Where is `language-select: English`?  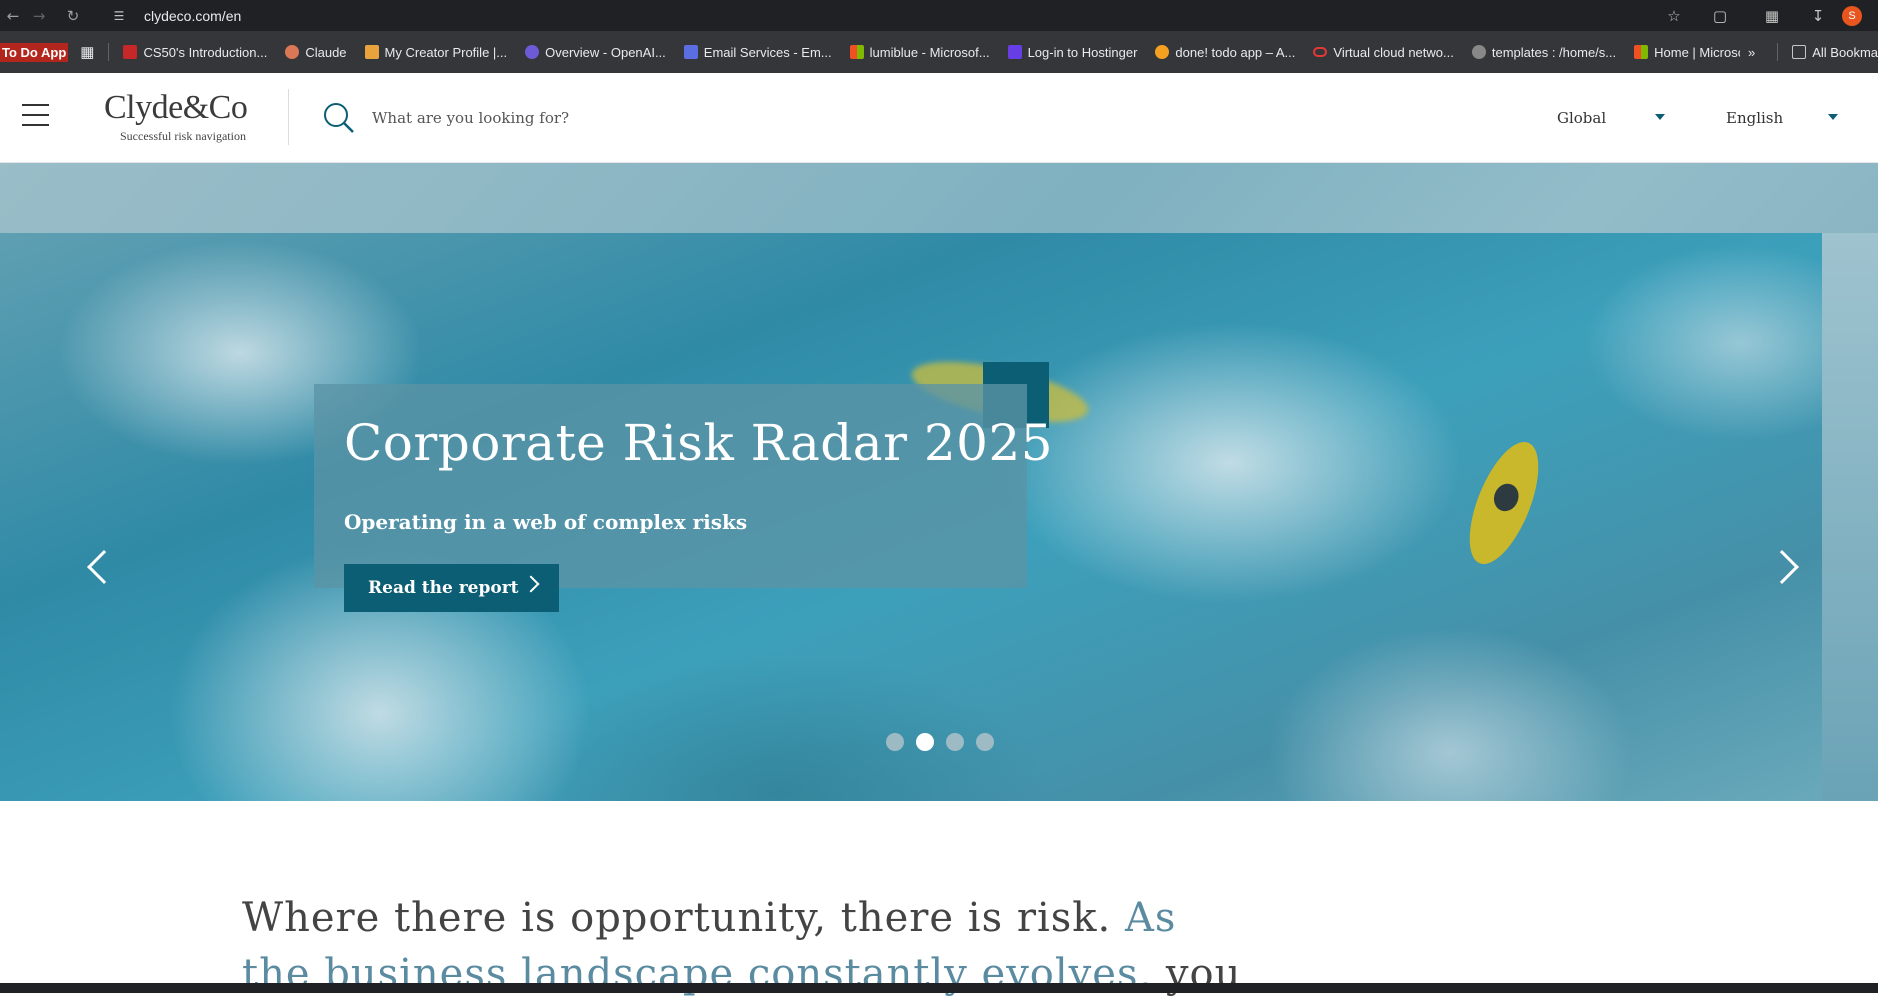 language-select: English is located at coordinates (1786, 118).